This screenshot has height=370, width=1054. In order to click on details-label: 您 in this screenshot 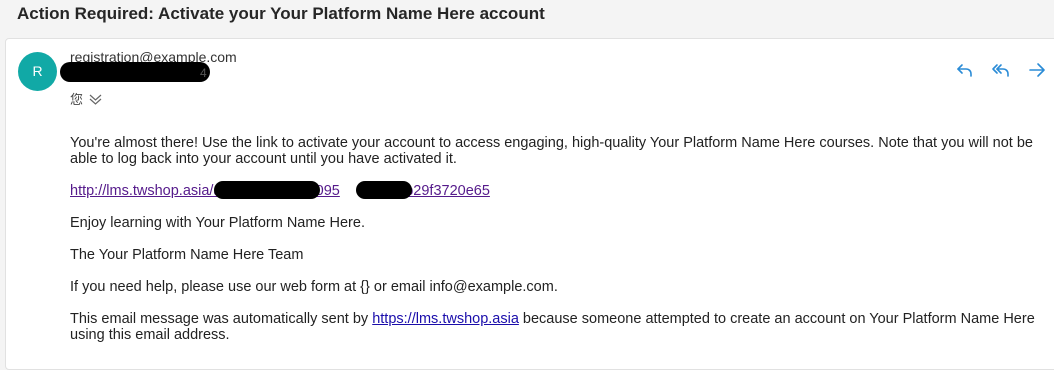, I will do `click(77, 99)`.